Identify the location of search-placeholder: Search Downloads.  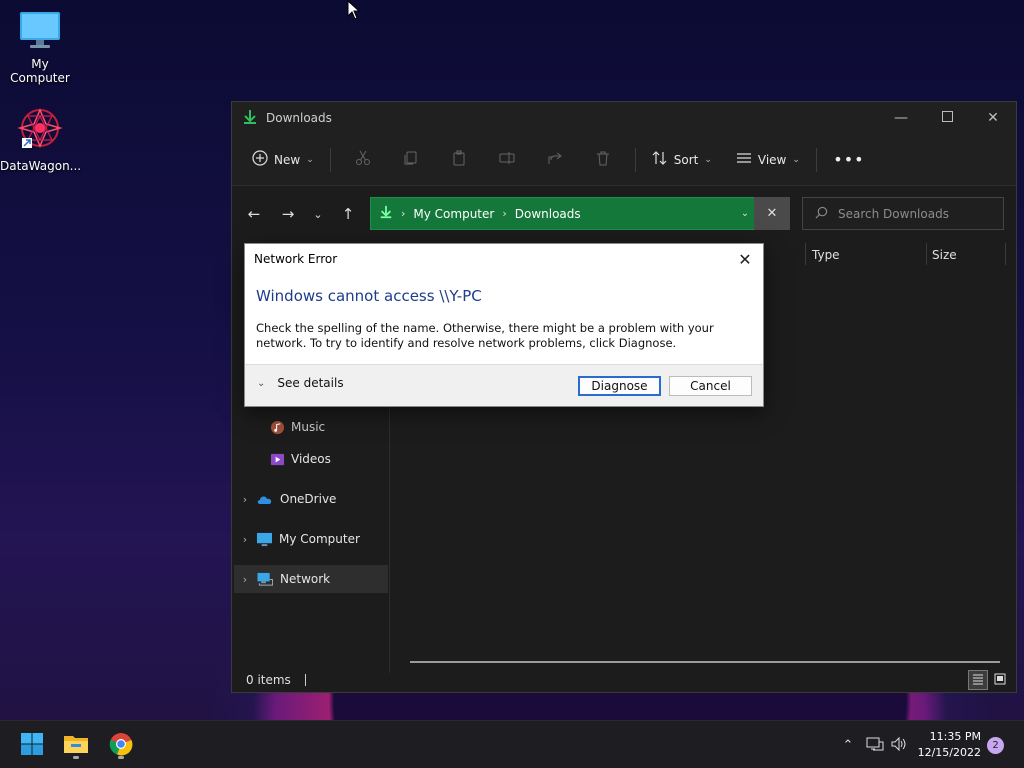
(893, 213).